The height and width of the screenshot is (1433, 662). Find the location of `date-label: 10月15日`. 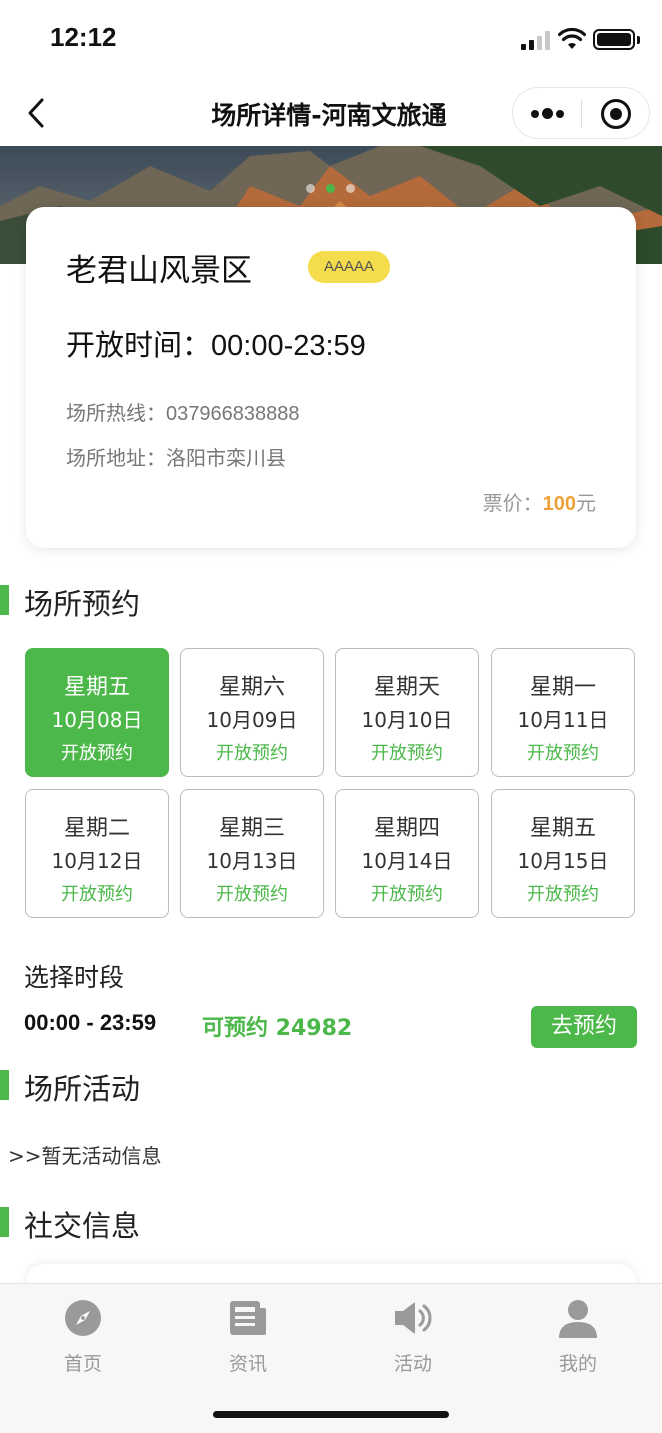

date-label: 10月15日 is located at coordinates (563, 861).